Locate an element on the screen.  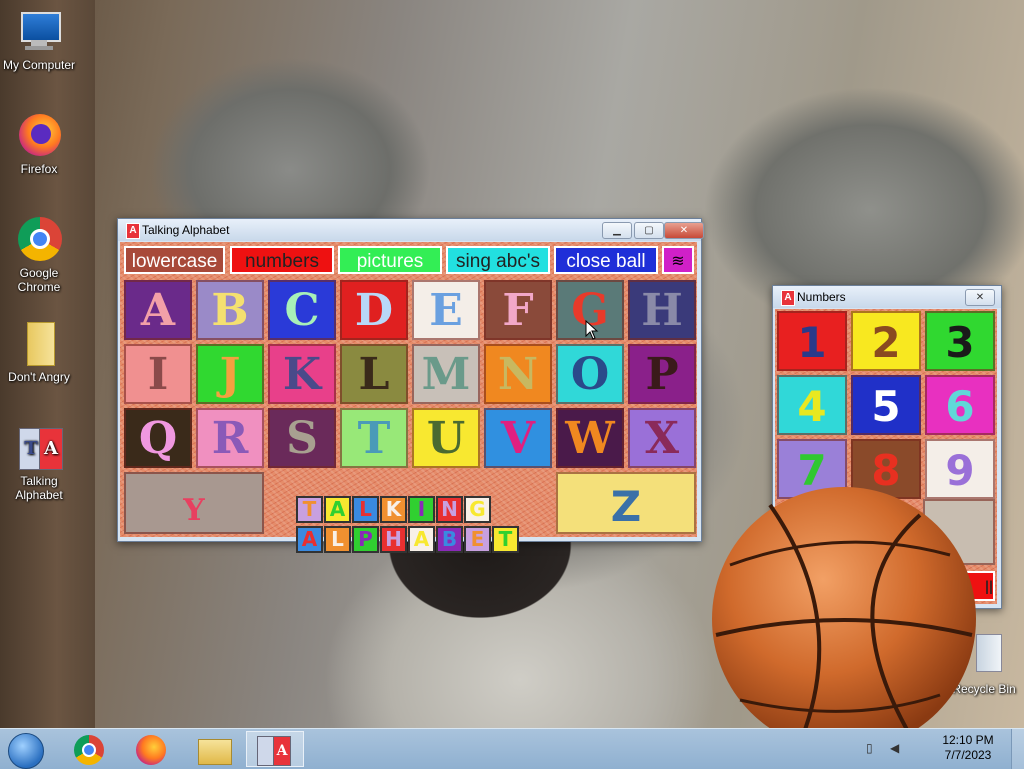
logo-block: G is located at coordinates (477, 509).